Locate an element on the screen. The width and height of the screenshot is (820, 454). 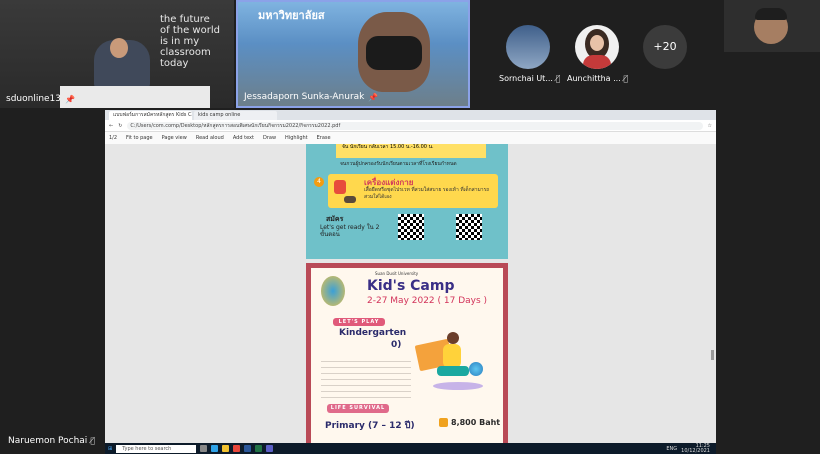
illustration-legs is located at coordinates (453, 371).